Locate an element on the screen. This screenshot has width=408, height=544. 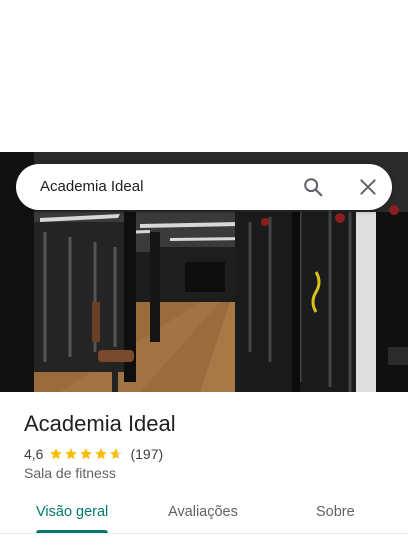
tabs-divider is located at coordinates (204, 533).